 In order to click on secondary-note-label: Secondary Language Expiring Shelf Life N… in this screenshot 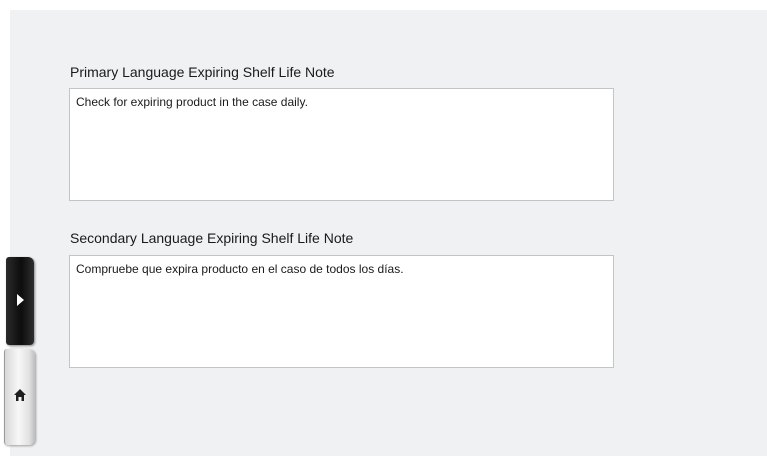, I will do `click(212, 238)`.